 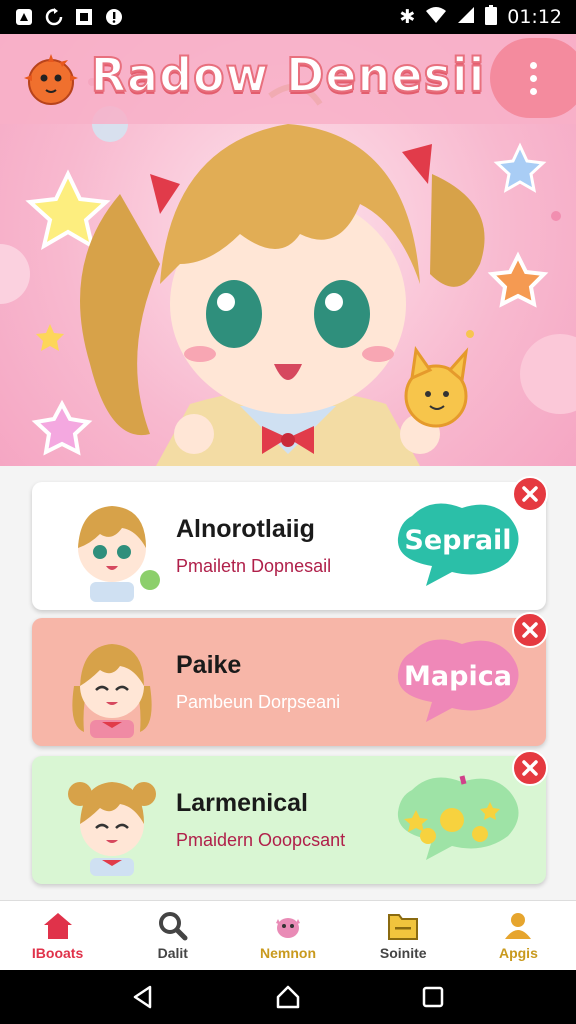 What do you see at coordinates (290, 679) in the screenshot?
I see `list-item: Paike Pambeun Dorpseani Mapica` at bounding box center [290, 679].